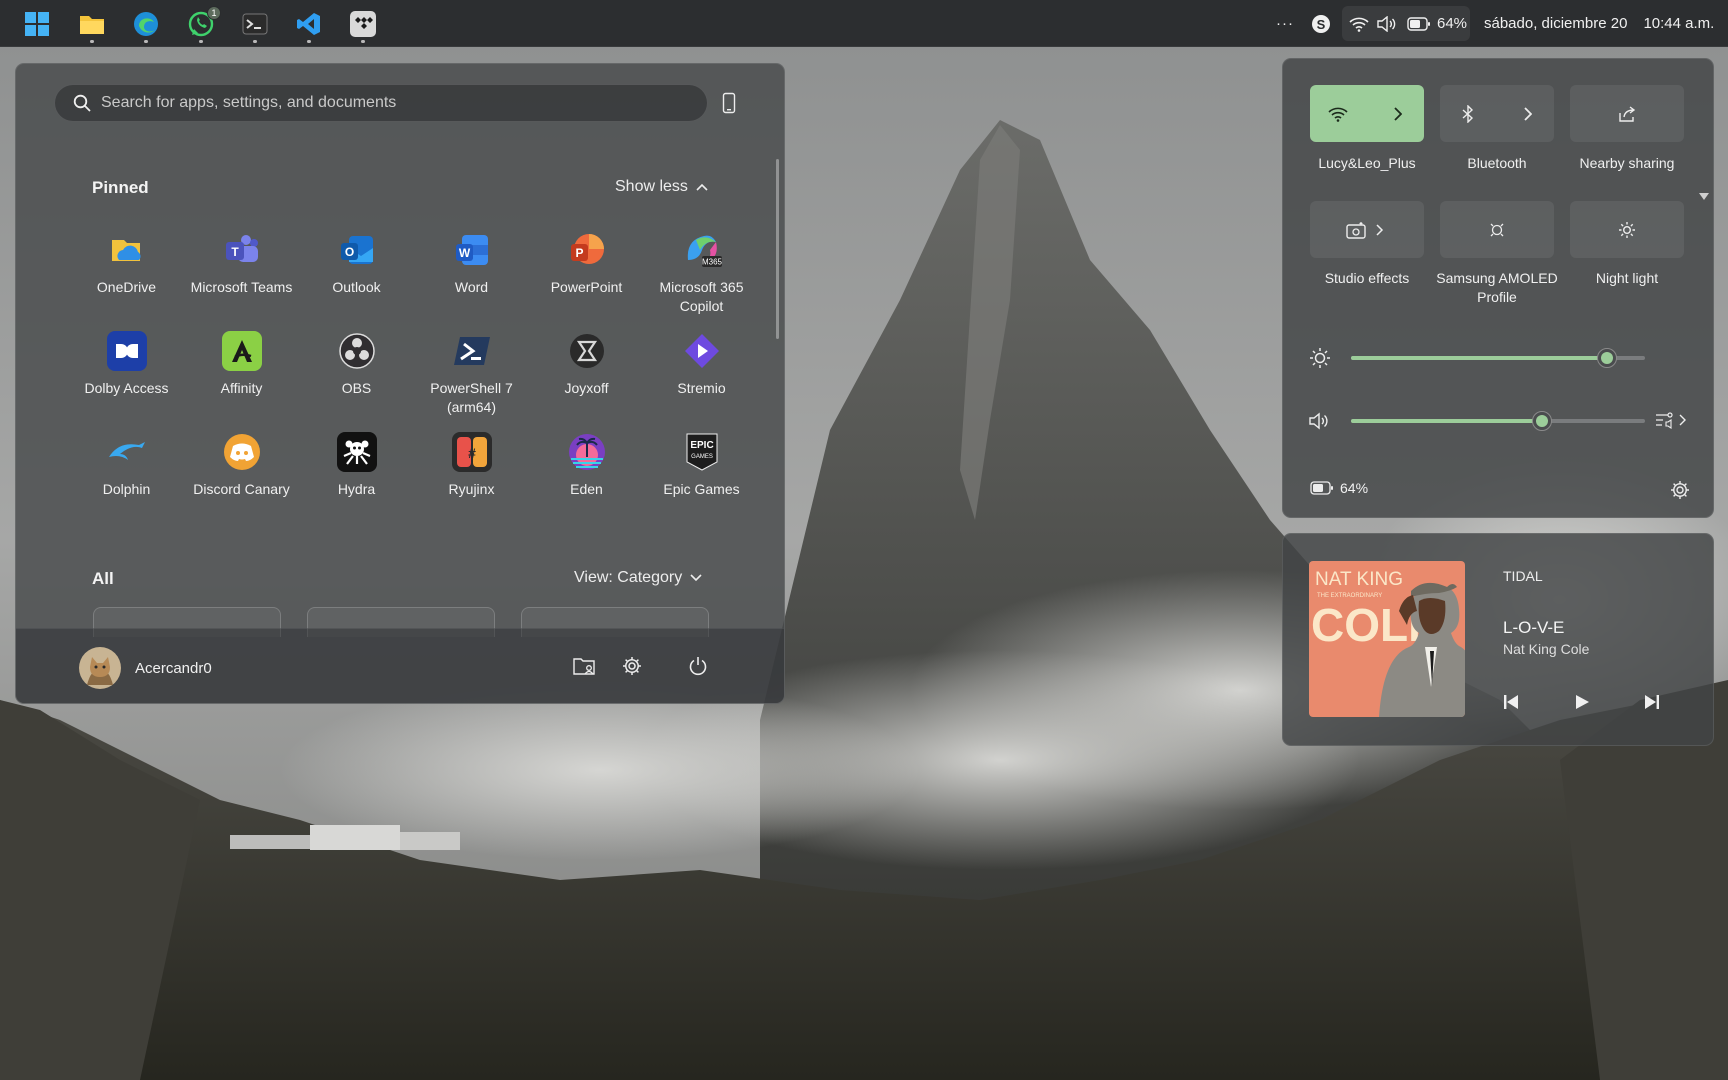 The width and height of the screenshot is (1728, 1080). What do you see at coordinates (1367, 113) in the screenshot?
I see `wifi-tile` at bounding box center [1367, 113].